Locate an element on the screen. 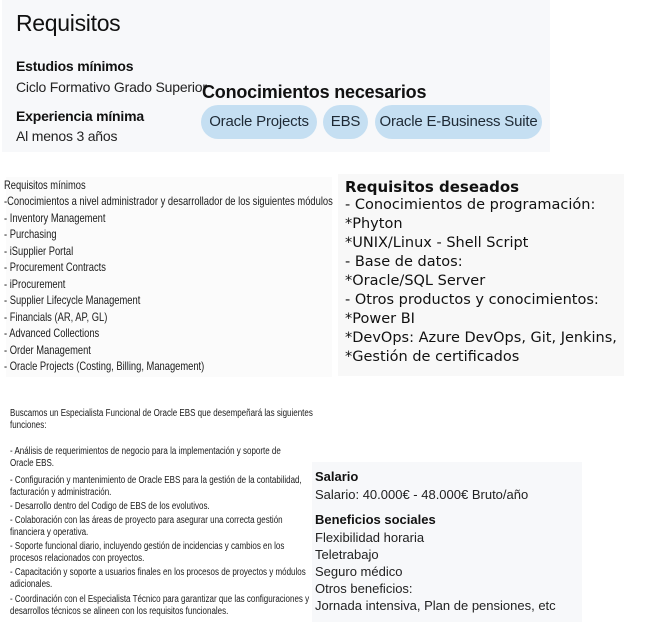  benefit-item: Flexibilidad horaria is located at coordinates (370, 537).